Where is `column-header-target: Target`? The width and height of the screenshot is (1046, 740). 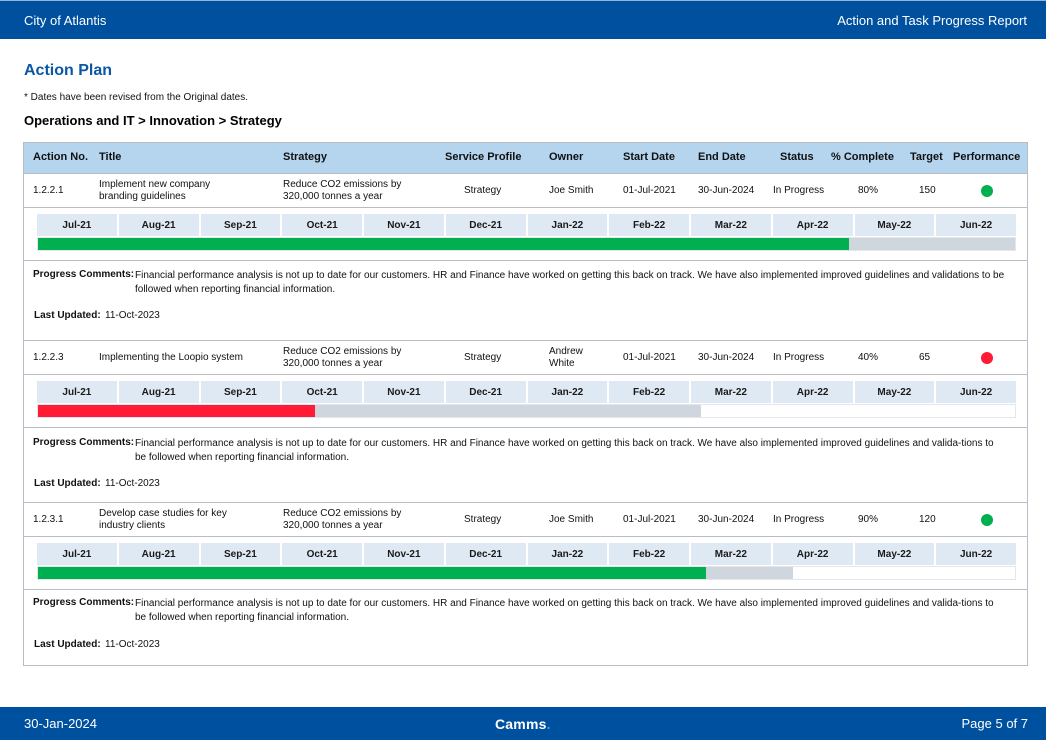
column-header-target: Target is located at coordinates (926, 157).